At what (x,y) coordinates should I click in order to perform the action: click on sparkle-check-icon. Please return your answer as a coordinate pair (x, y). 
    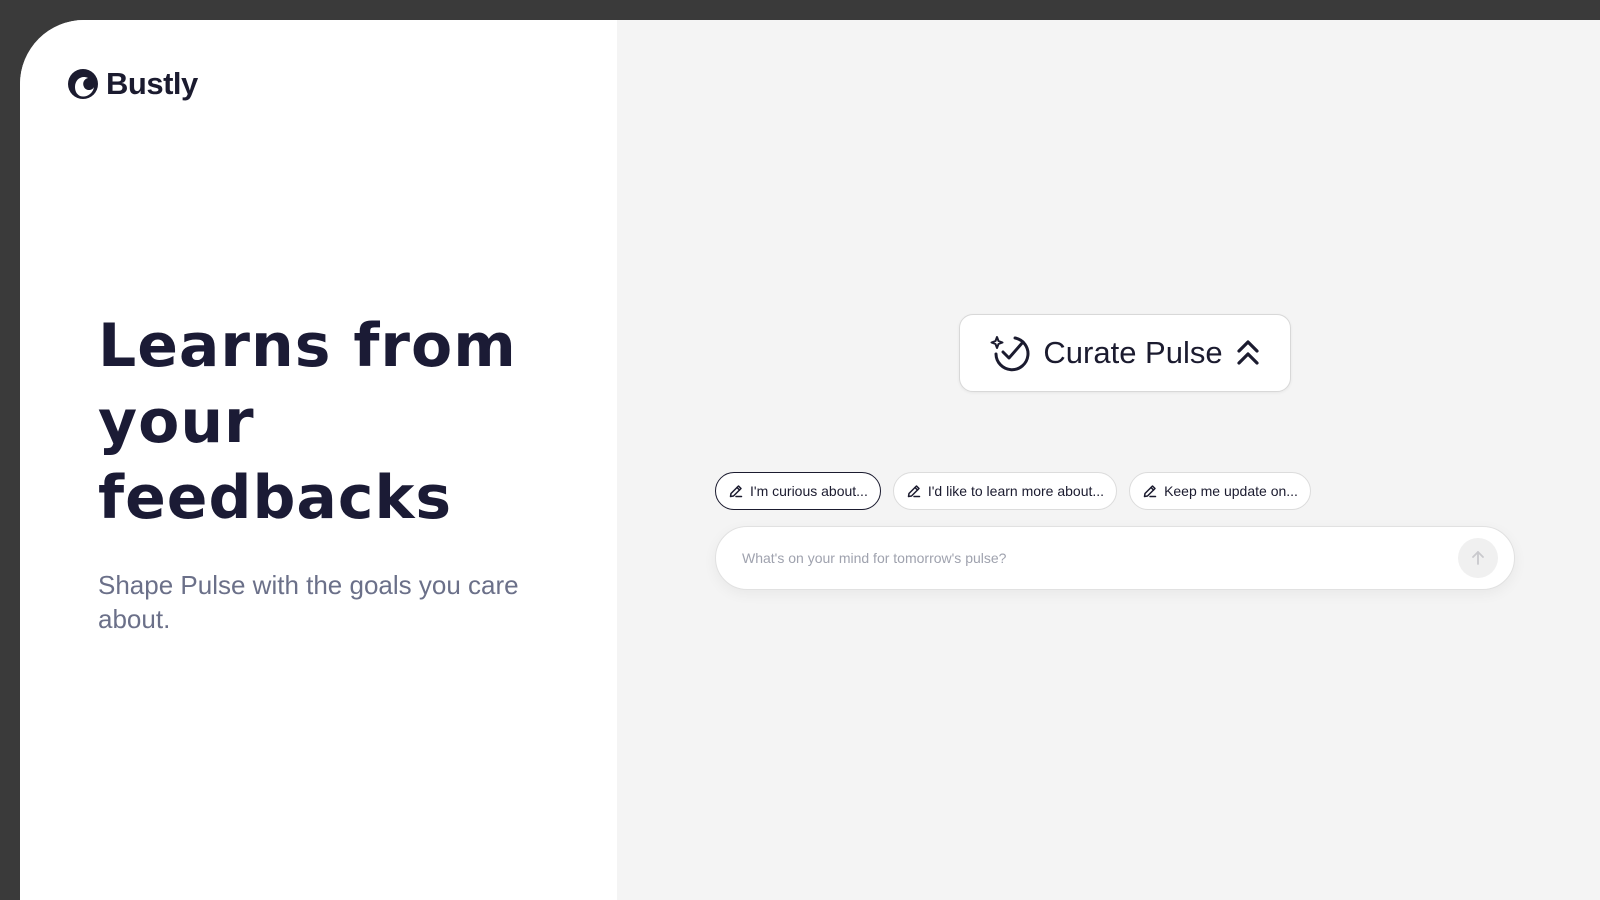
    Looking at the image, I should click on (1010, 353).